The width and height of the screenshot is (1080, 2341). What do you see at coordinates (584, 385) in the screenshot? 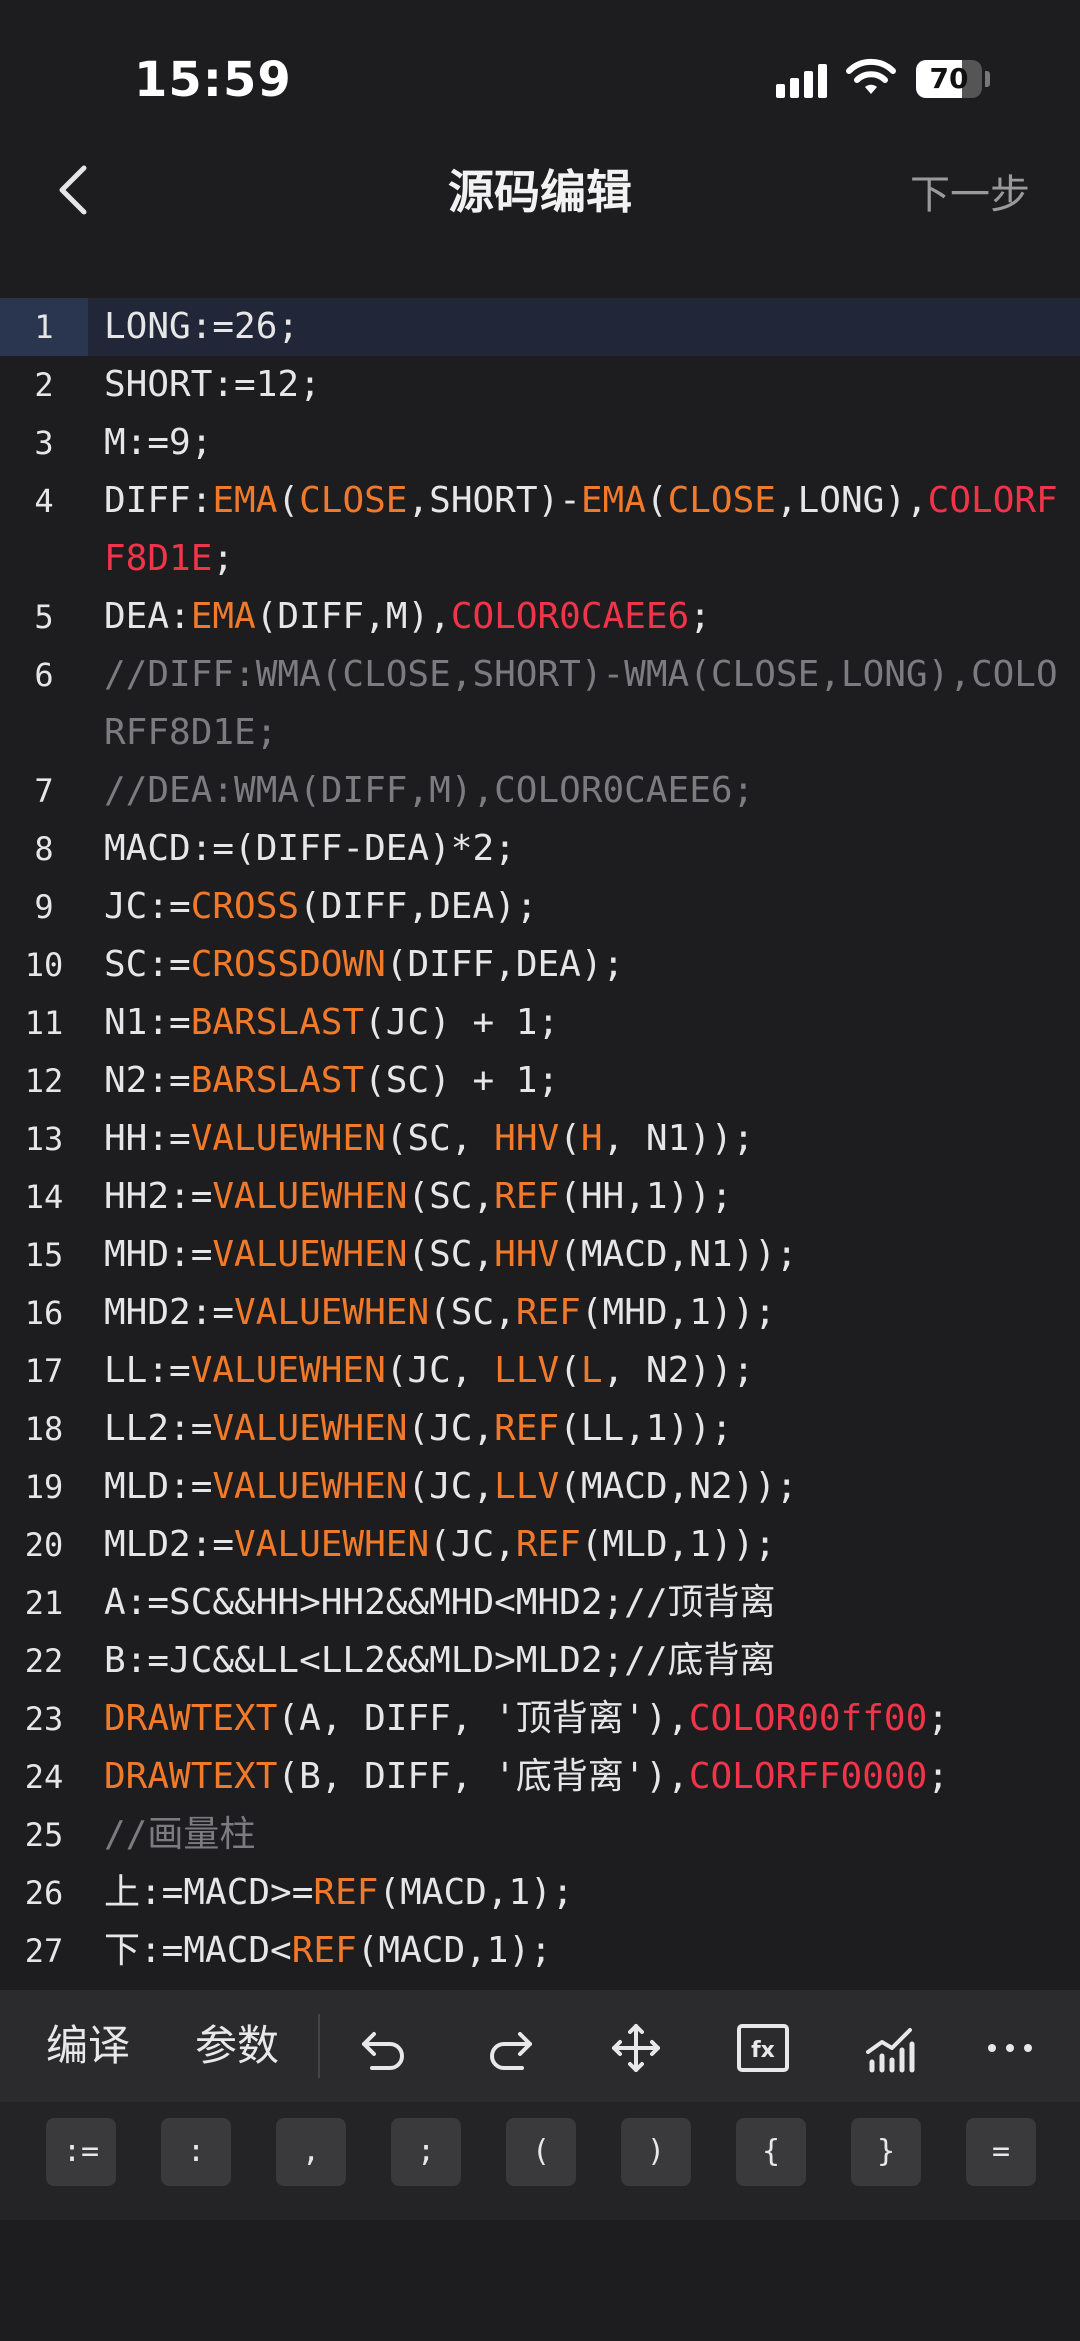
I see `code-text: SHORT:=12;` at bounding box center [584, 385].